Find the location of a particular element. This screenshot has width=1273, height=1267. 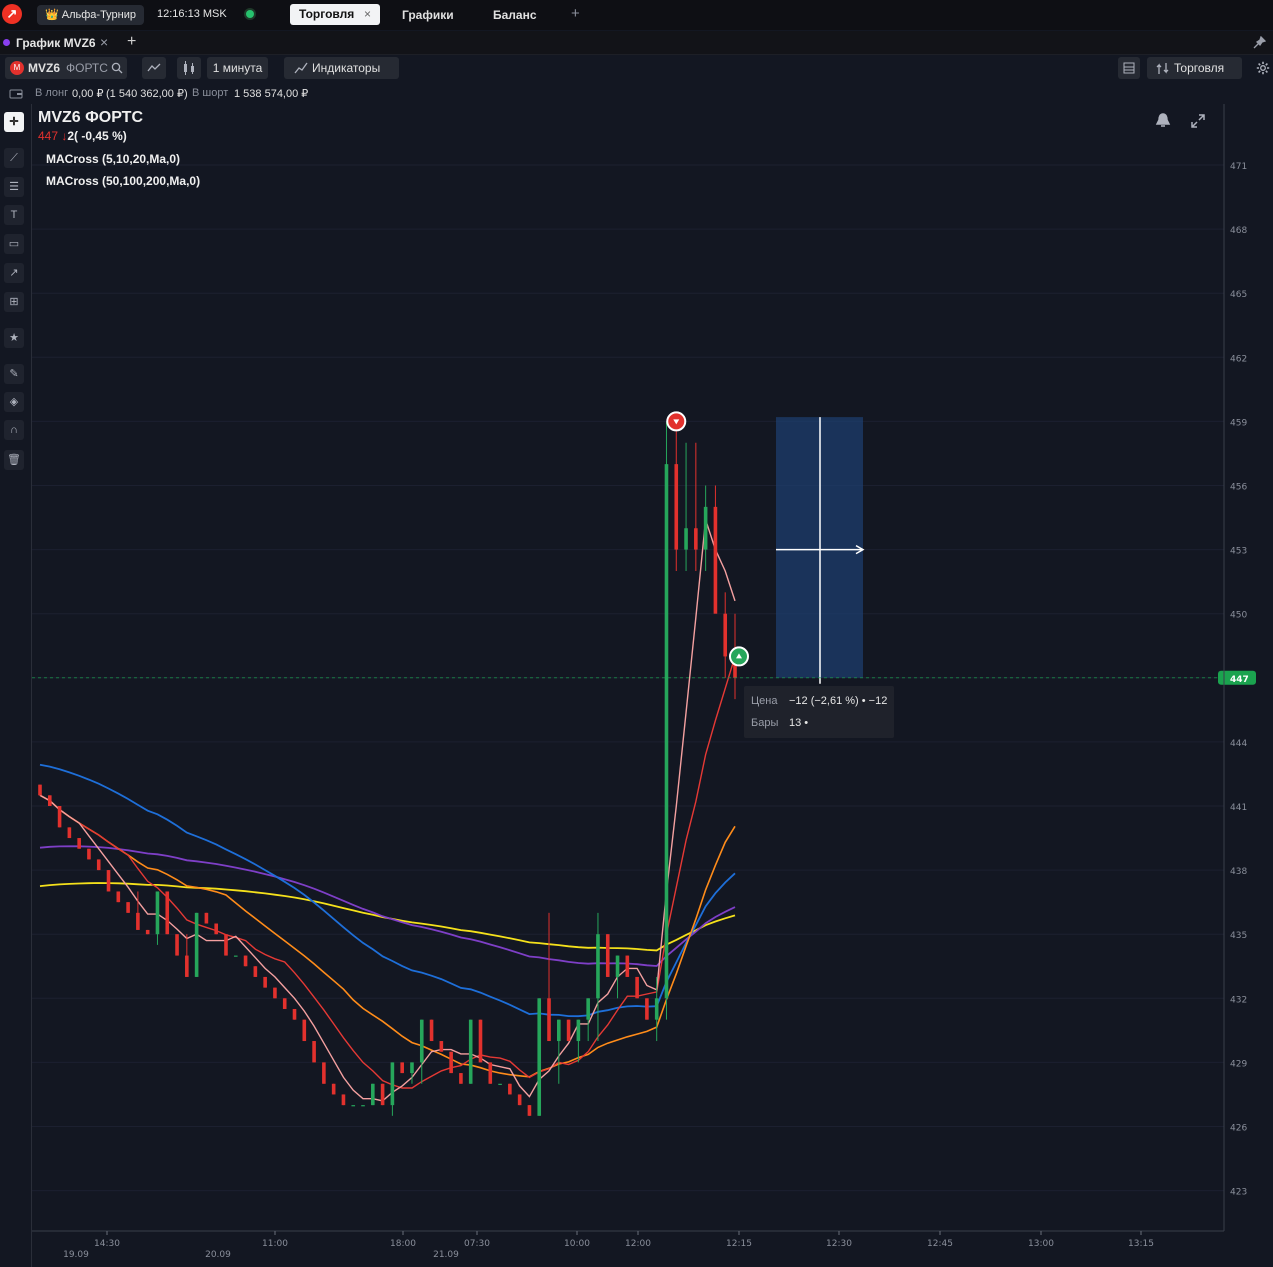

measure-tooltip: Цена −12 (−2,61 %) • −12 Бары 13 • is located at coordinates (819, 712).